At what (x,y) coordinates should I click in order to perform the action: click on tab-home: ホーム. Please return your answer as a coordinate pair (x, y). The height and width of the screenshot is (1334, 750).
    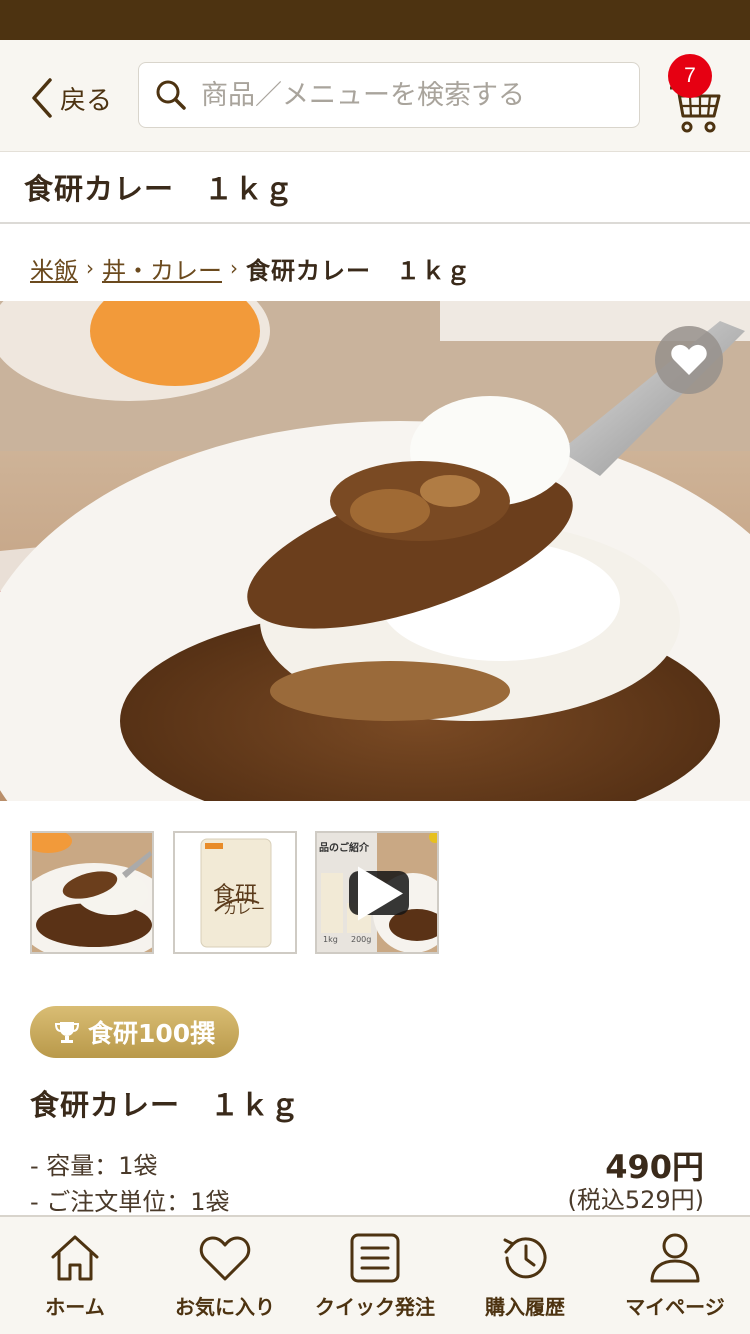
    Looking at the image, I should click on (75, 1275).